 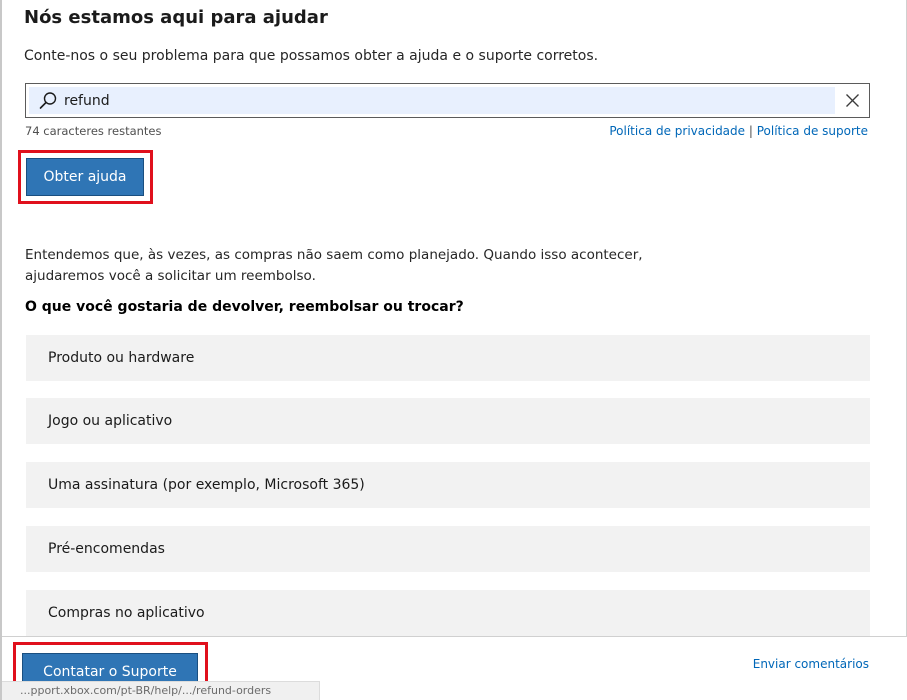 I want to click on privacy-policy-link: Política de privacidade, so click(x=677, y=131).